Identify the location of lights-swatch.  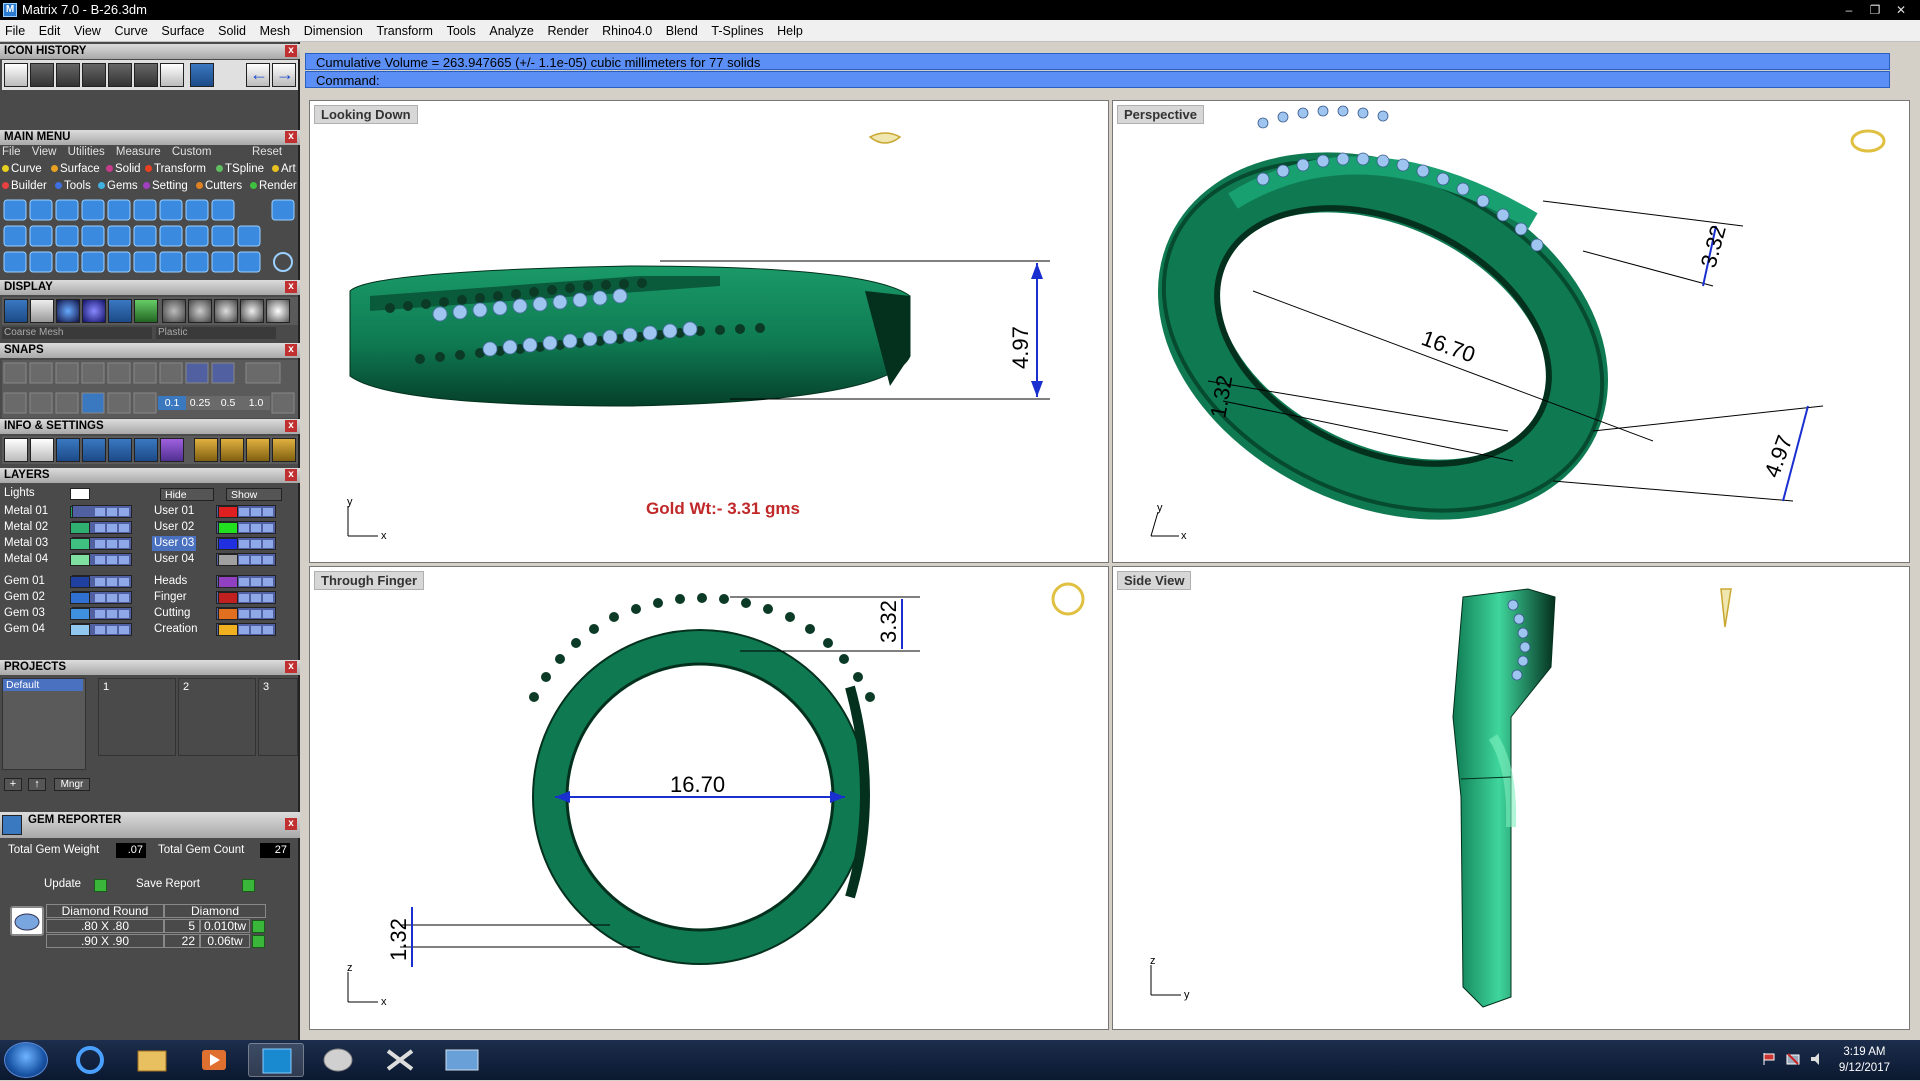
(80, 494).